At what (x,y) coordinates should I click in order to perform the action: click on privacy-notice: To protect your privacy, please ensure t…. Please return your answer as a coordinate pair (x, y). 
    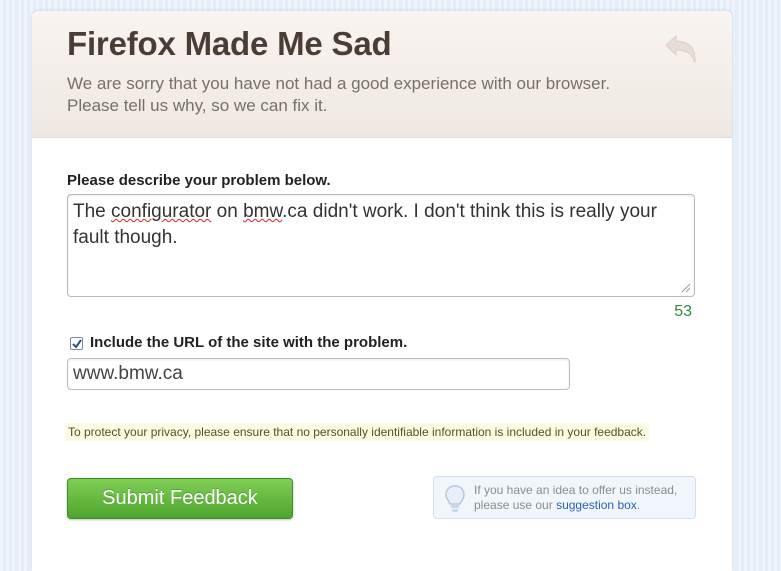
    Looking at the image, I should click on (357, 432).